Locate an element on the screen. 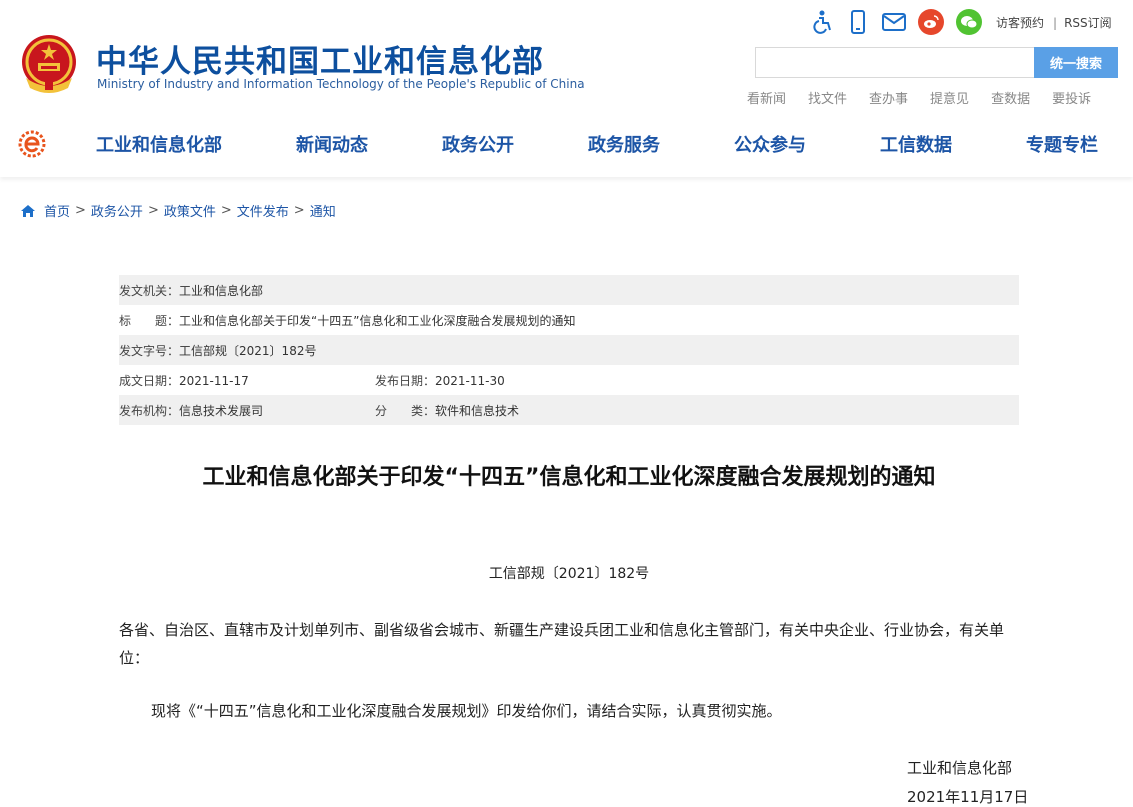 The width and height of the screenshot is (1133, 807). meta-created-value: 2021-11-17 is located at coordinates (214, 380).